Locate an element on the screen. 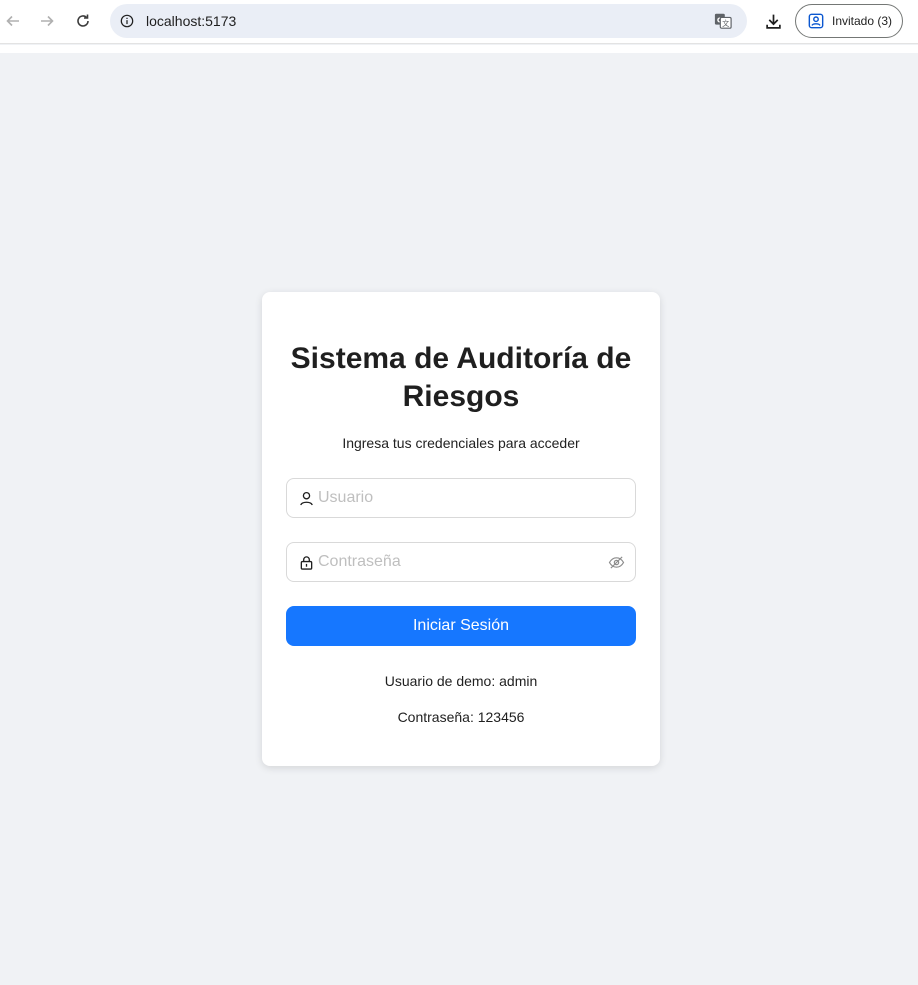 The width and height of the screenshot is (918, 985). translate-icon: G文 is located at coordinates (723, 21).